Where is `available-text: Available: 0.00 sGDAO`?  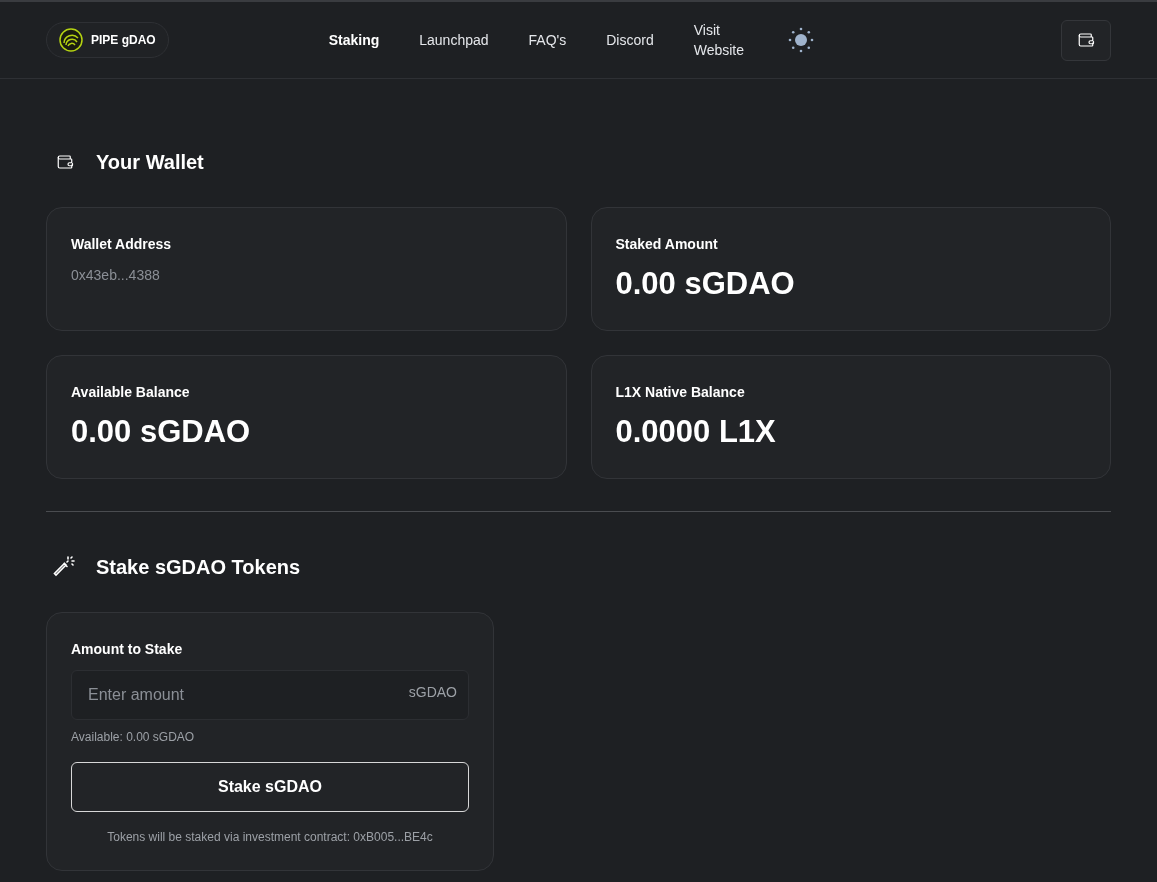 available-text: Available: 0.00 sGDAO is located at coordinates (133, 737).